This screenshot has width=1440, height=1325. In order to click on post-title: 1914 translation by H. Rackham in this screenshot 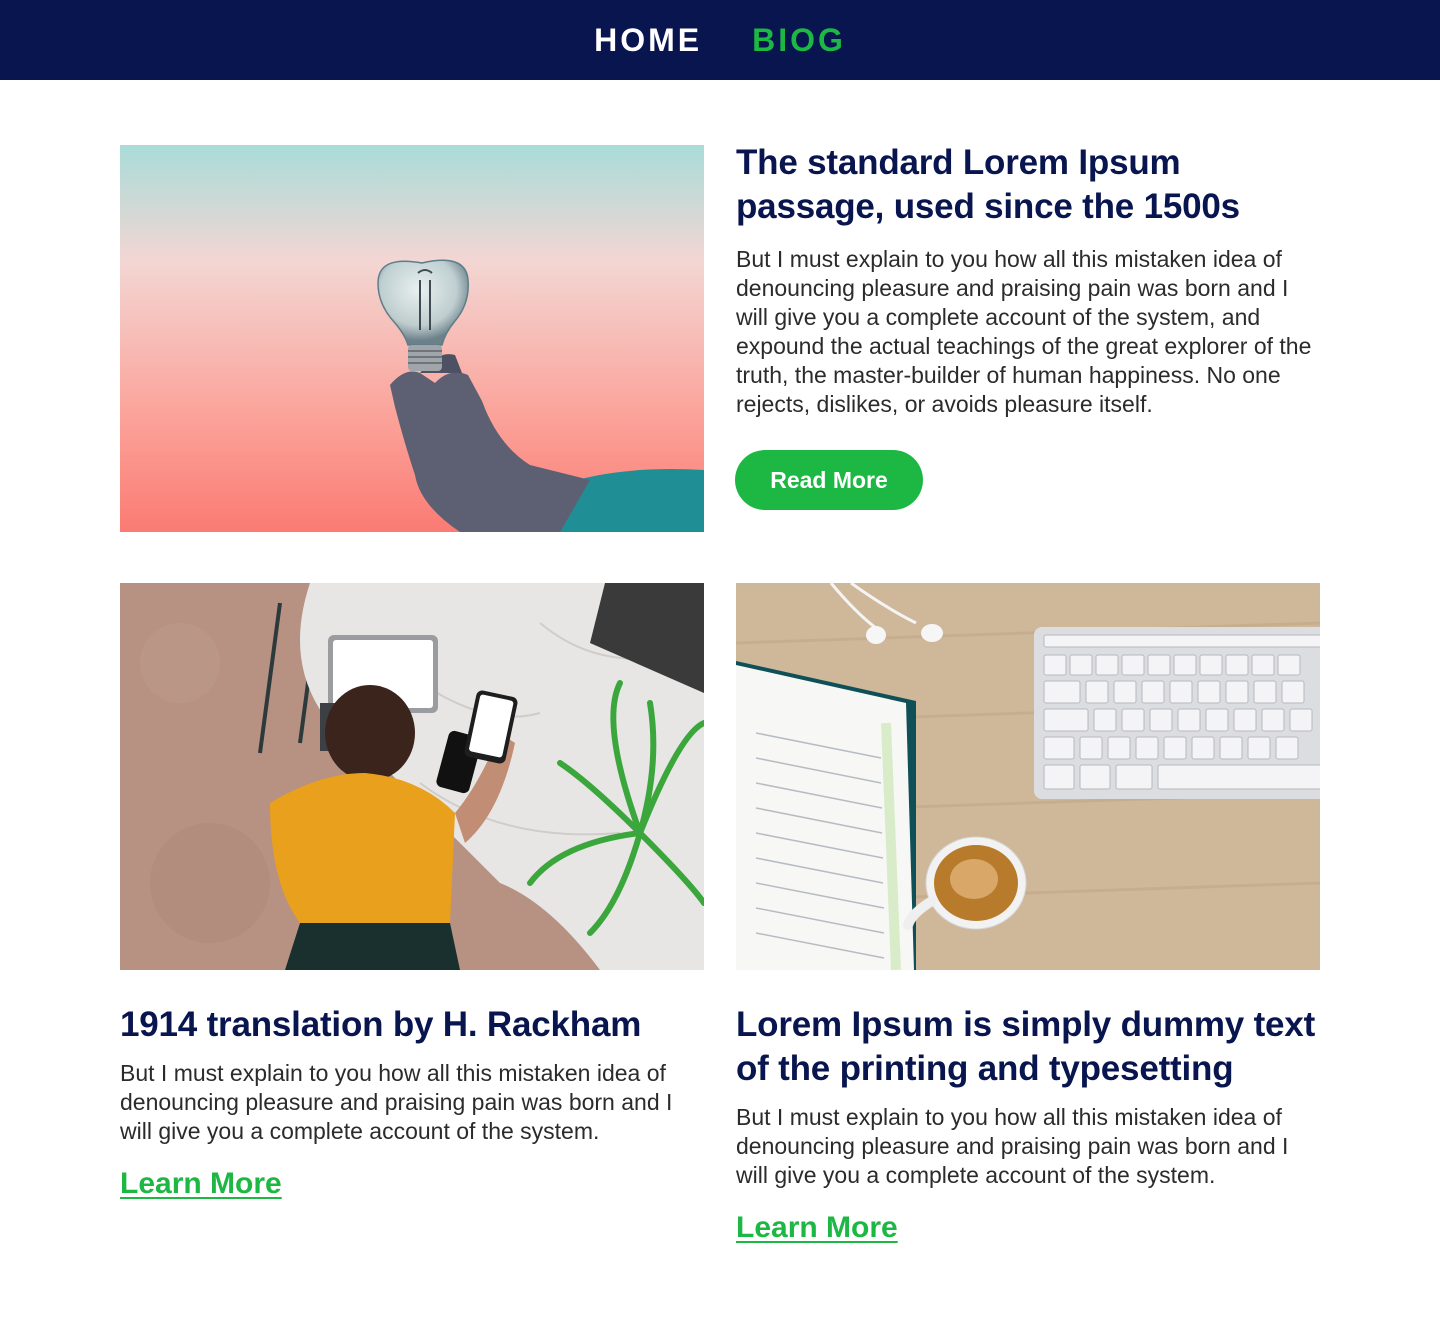, I will do `click(381, 1024)`.